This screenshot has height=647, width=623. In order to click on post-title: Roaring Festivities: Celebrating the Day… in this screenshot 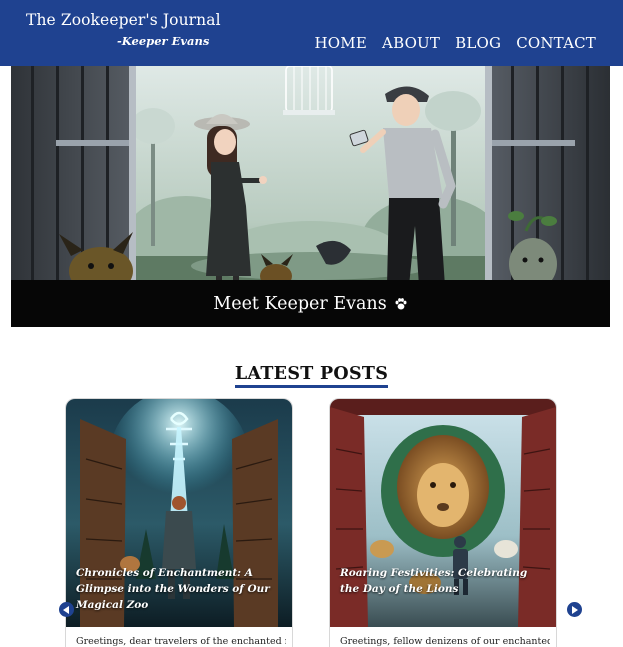, I will do `click(443, 581)`.